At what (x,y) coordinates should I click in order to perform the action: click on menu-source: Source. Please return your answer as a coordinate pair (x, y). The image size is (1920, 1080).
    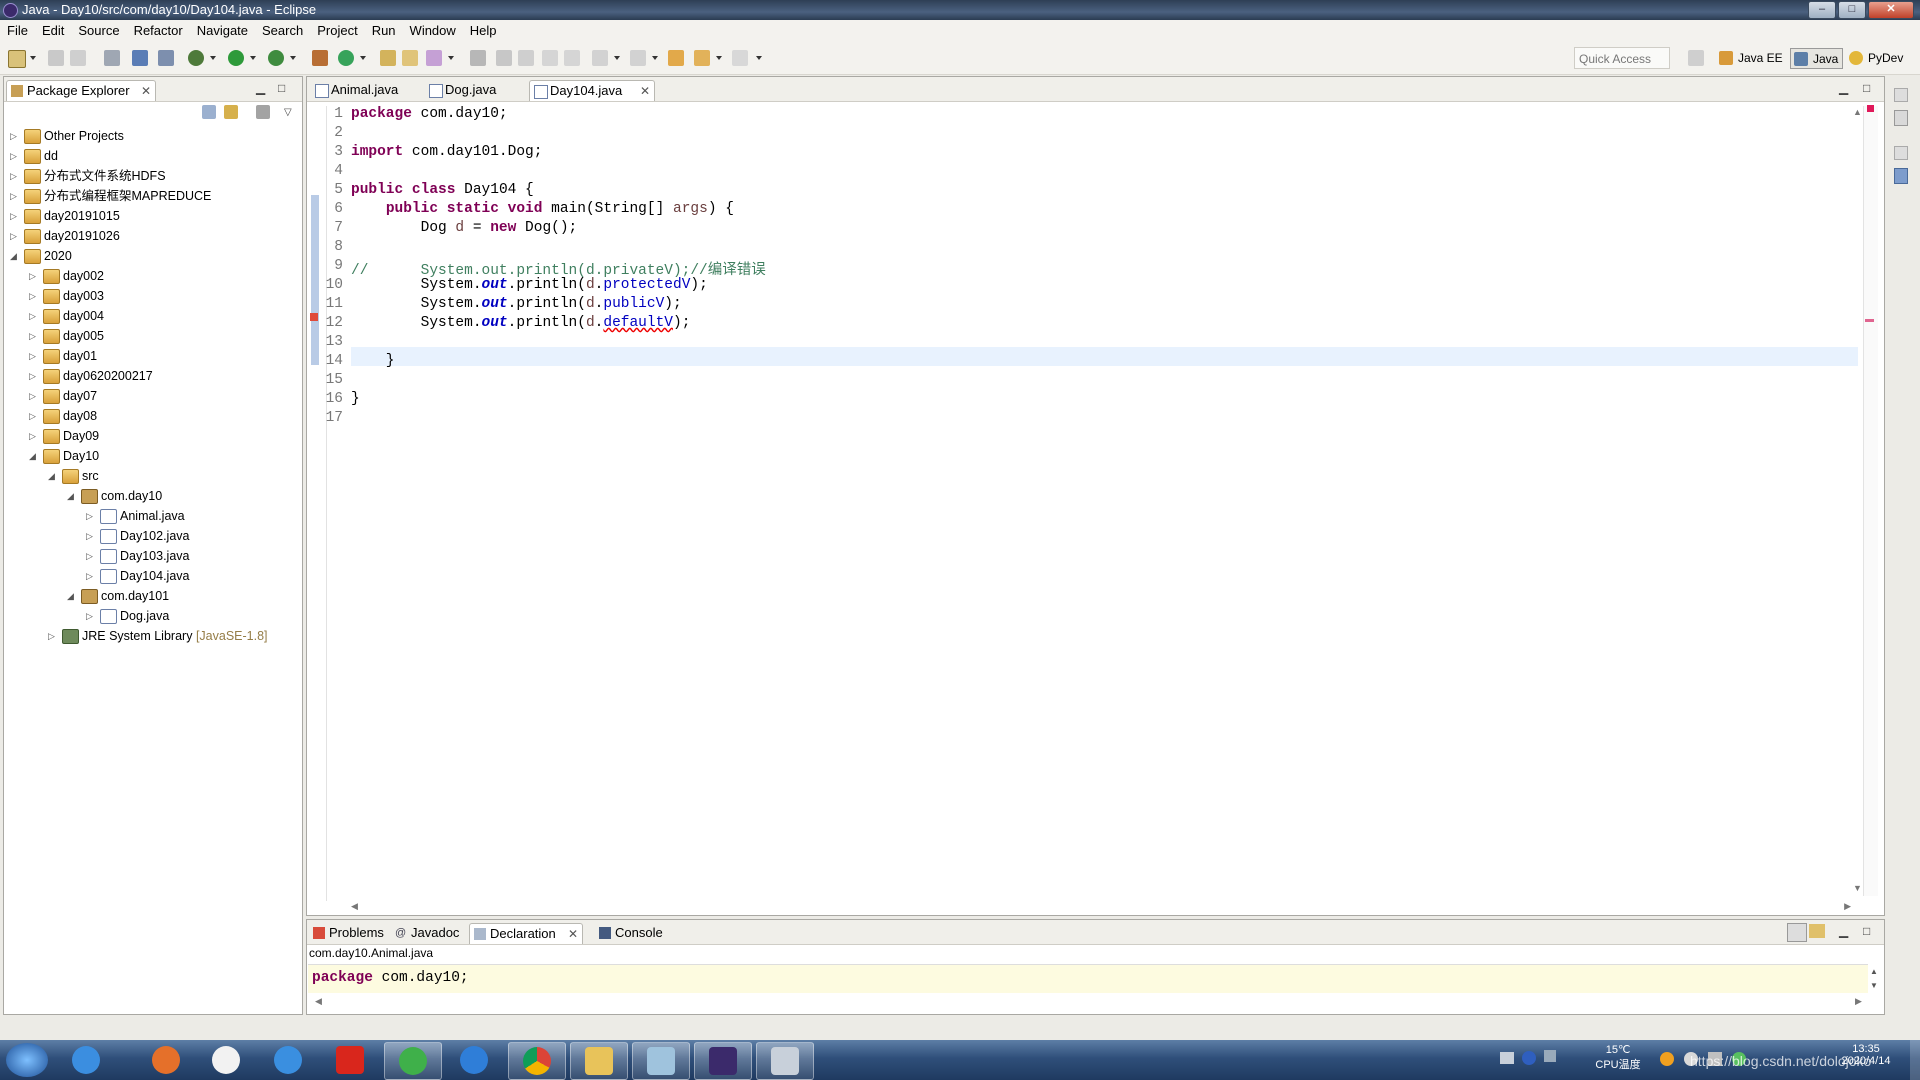
    Looking at the image, I should click on (98, 31).